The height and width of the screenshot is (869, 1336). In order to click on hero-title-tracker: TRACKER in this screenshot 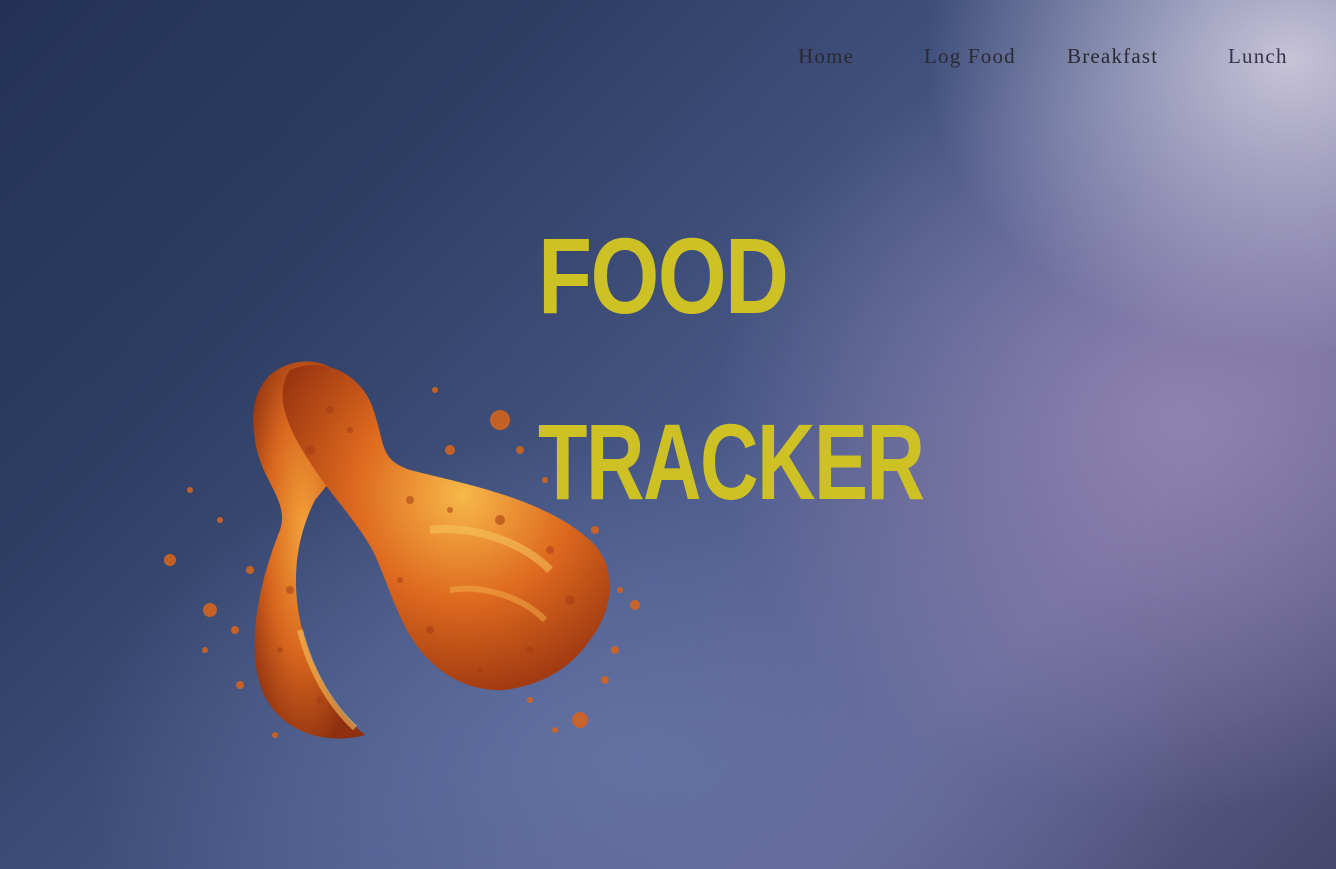, I will do `click(731, 461)`.